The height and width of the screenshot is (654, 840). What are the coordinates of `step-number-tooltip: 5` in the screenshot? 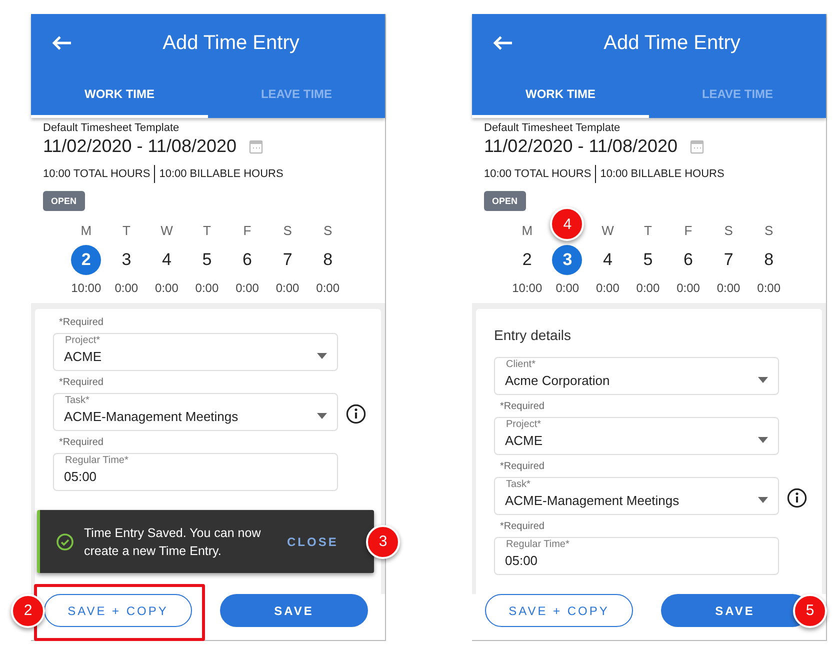 It's located at (810, 611).